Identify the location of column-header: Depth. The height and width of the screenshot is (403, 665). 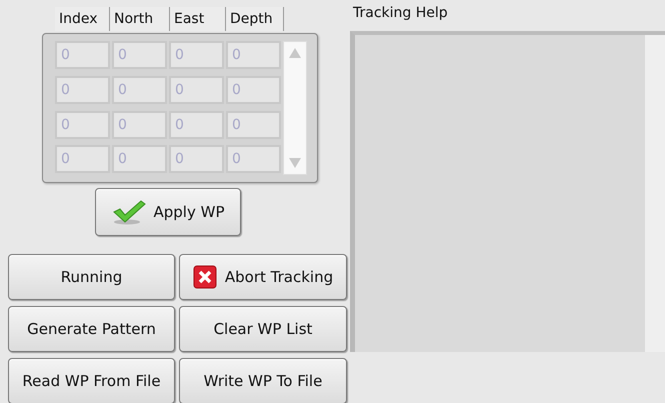
(255, 19).